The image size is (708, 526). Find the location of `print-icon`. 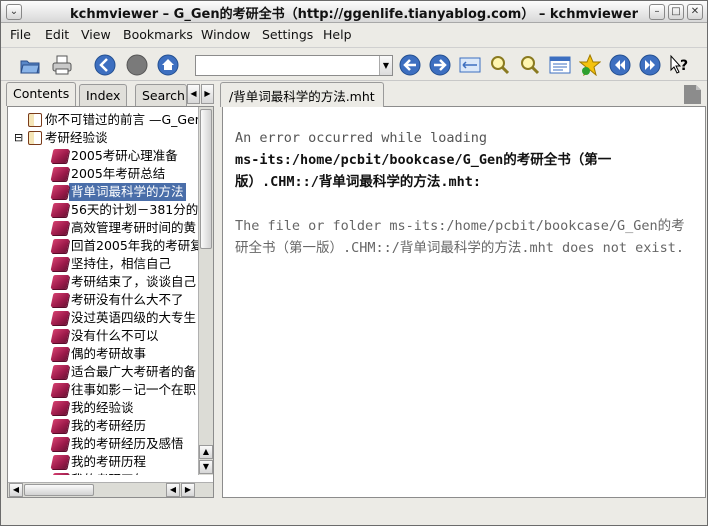

print-icon is located at coordinates (62, 65).